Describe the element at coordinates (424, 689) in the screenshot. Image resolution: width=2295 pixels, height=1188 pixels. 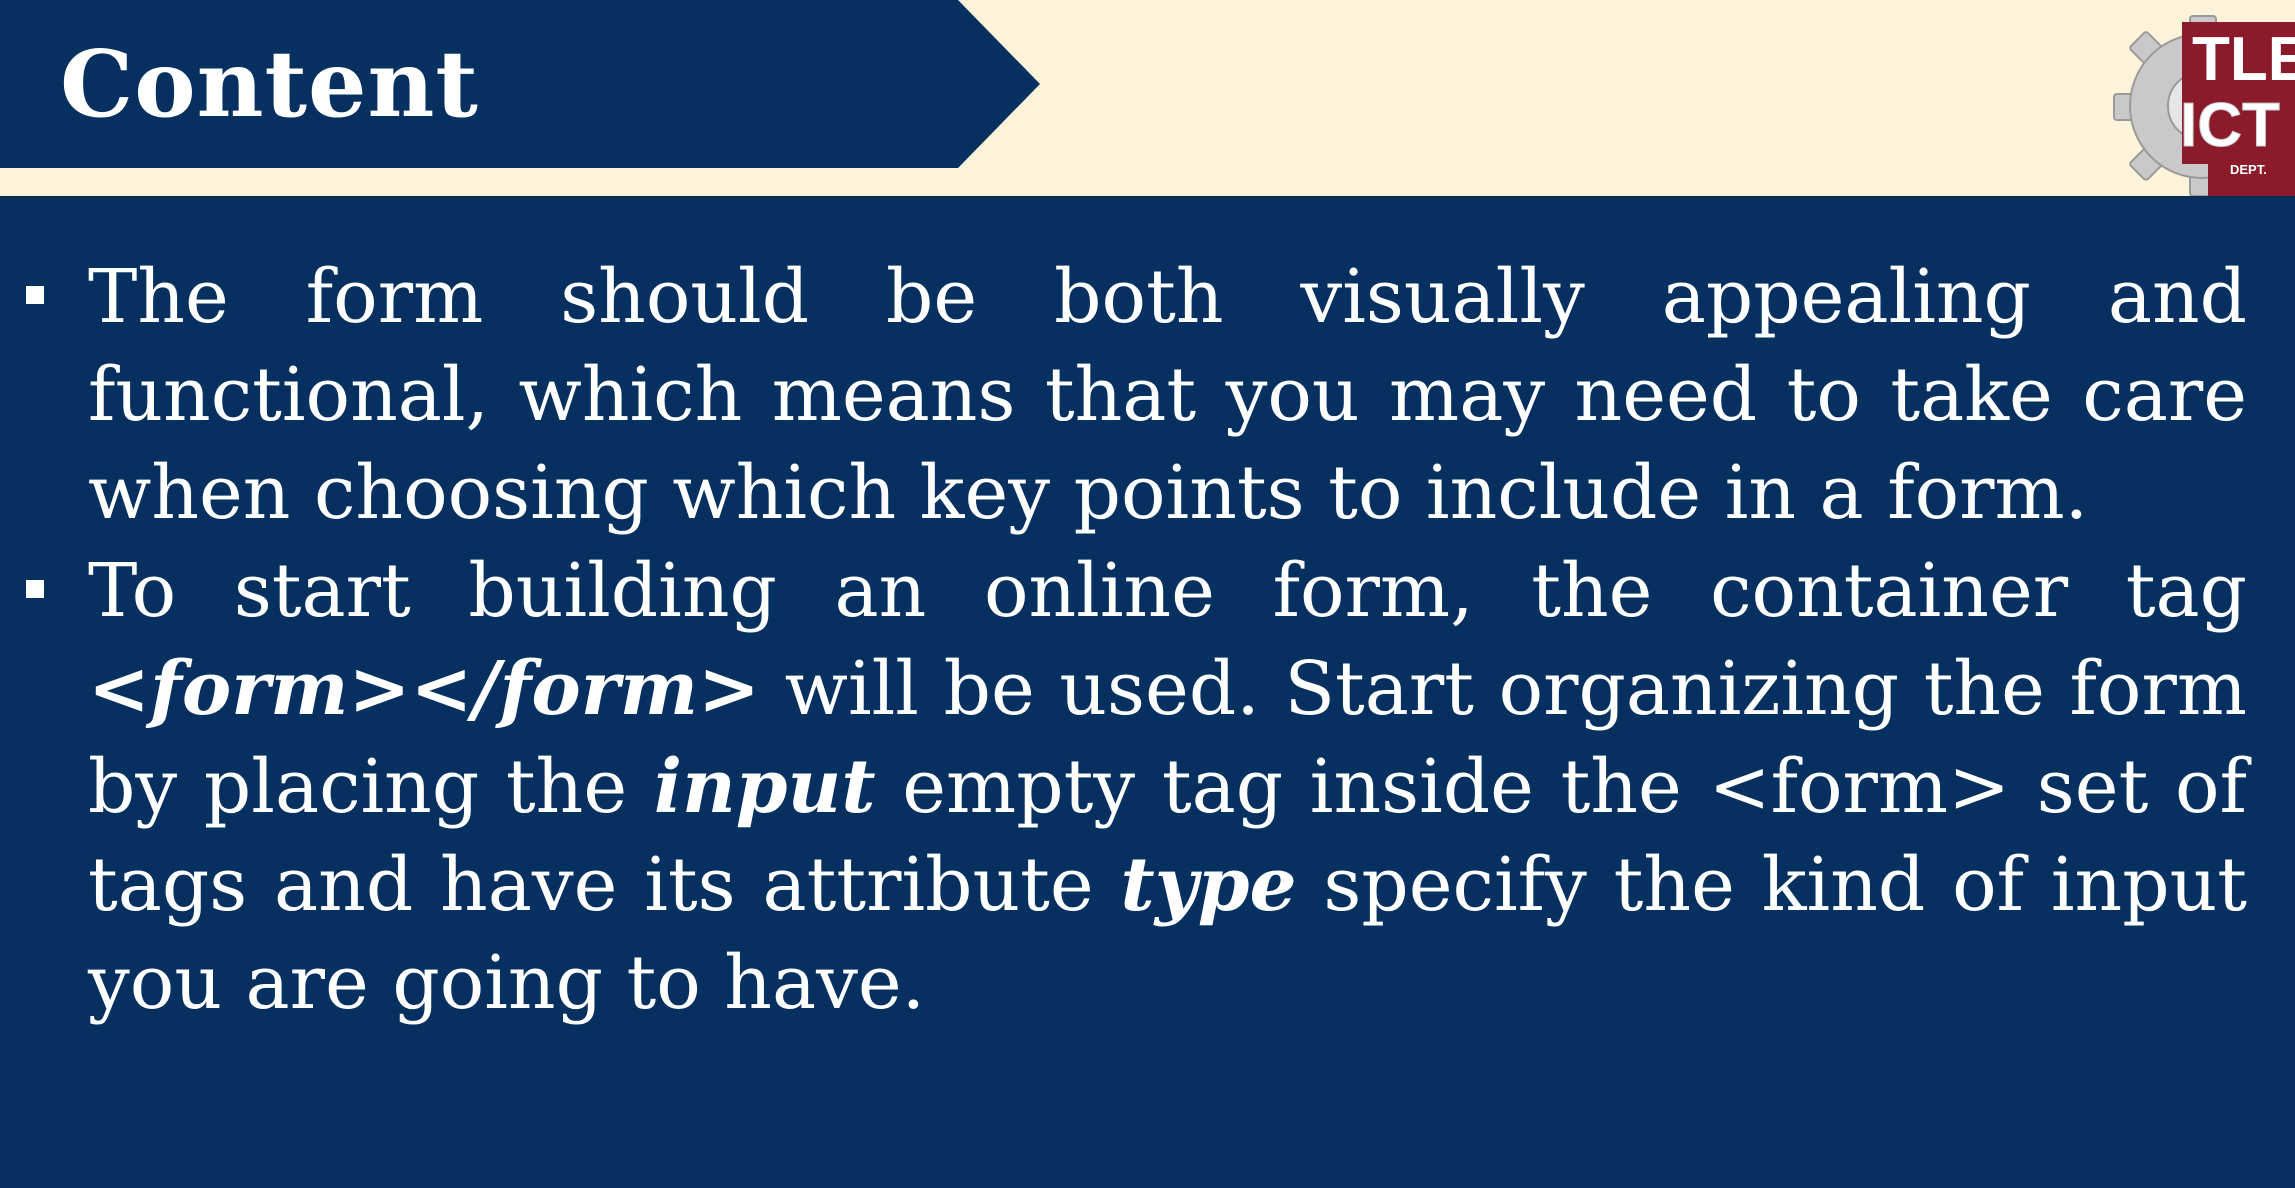
I see `form-tag-code: <form></form>` at that location.